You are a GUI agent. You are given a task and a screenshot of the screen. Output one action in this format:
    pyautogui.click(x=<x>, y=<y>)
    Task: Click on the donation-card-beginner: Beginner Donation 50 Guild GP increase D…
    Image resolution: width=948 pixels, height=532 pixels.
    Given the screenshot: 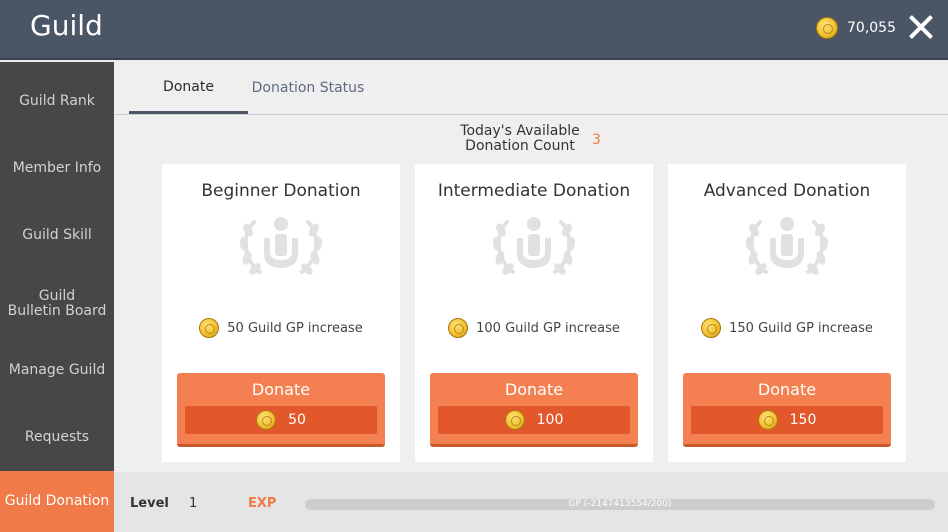 What is the action you would take?
    pyautogui.click(x=281, y=313)
    